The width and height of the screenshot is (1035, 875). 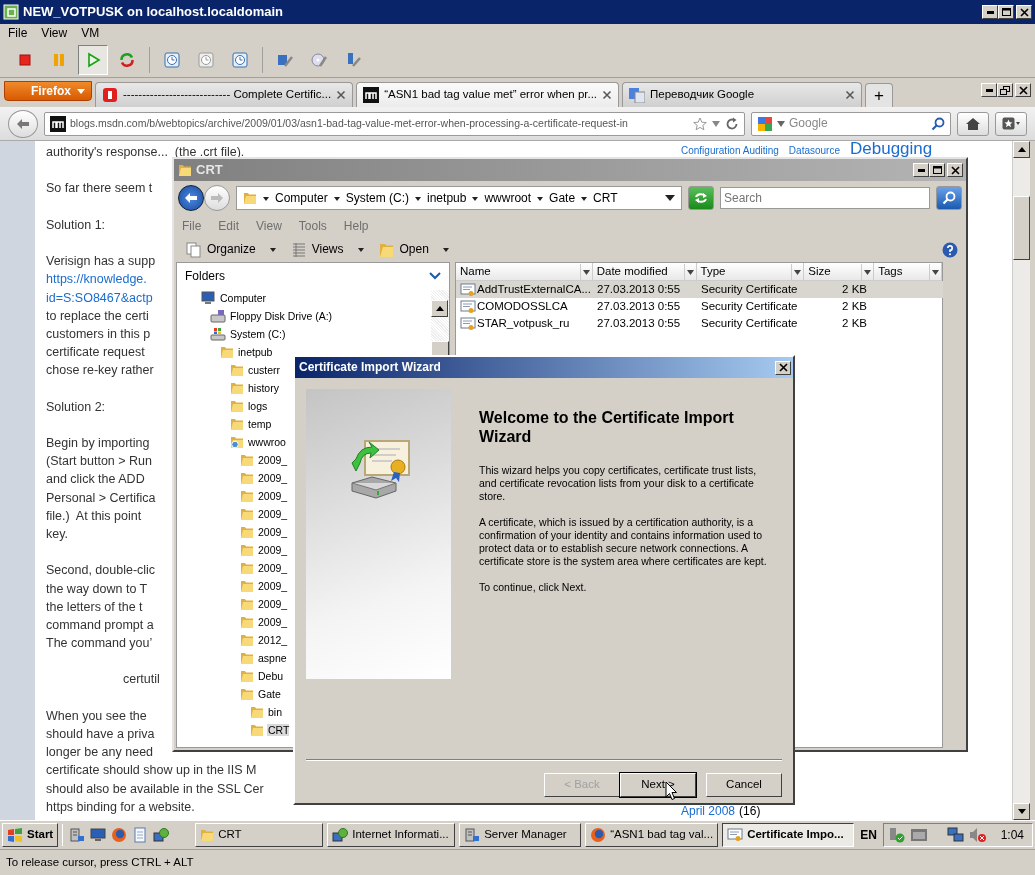 What do you see at coordinates (98, 835) in the screenshot?
I see `monitor-icon` at bounding box center [98, 835].